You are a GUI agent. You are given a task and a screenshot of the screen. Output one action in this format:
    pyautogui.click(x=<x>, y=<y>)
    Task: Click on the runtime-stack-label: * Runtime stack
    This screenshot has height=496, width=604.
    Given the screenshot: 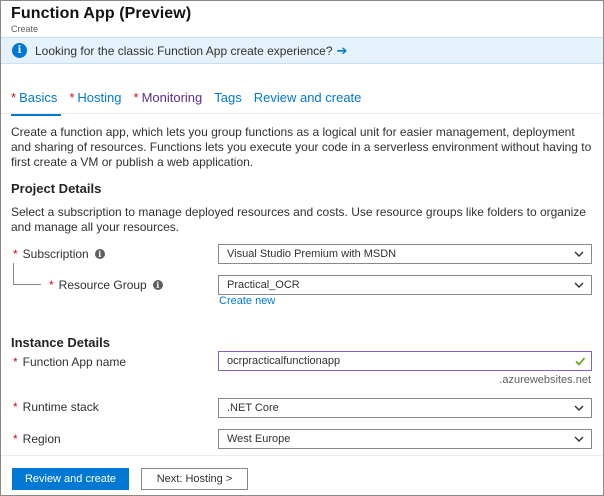 What is the action you would take?
    pyautogui.click(x=56, y=407)
    